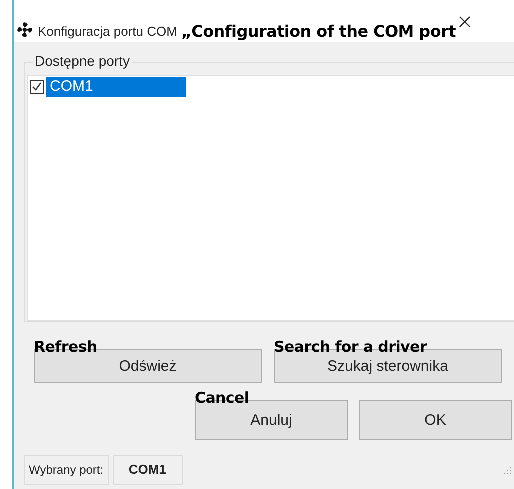  Describe the element at coordinates (507, 470) in the screenshot. I see `resize-grip-icon` at that location.